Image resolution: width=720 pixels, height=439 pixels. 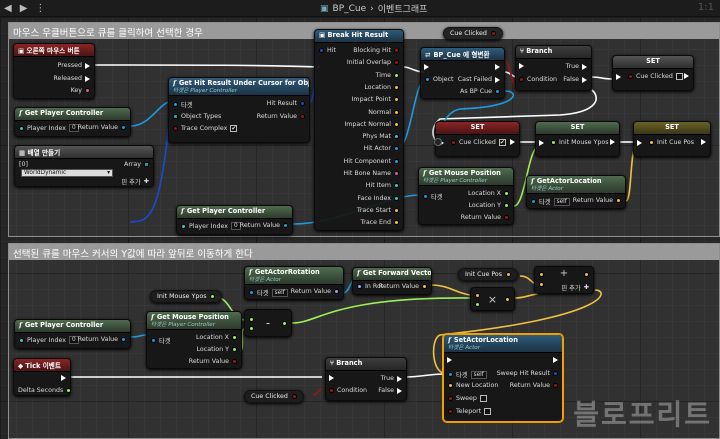 What do you see at coordinates (679, 76) in the screenshot?
I see `cue-clicked-checkbox` at bounding box center [679, 76].